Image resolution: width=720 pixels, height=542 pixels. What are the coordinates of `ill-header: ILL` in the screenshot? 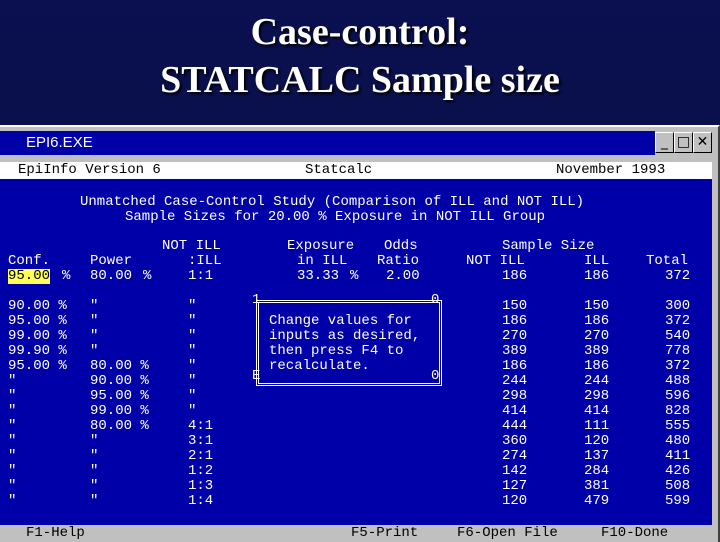 It's located at (597, 261).